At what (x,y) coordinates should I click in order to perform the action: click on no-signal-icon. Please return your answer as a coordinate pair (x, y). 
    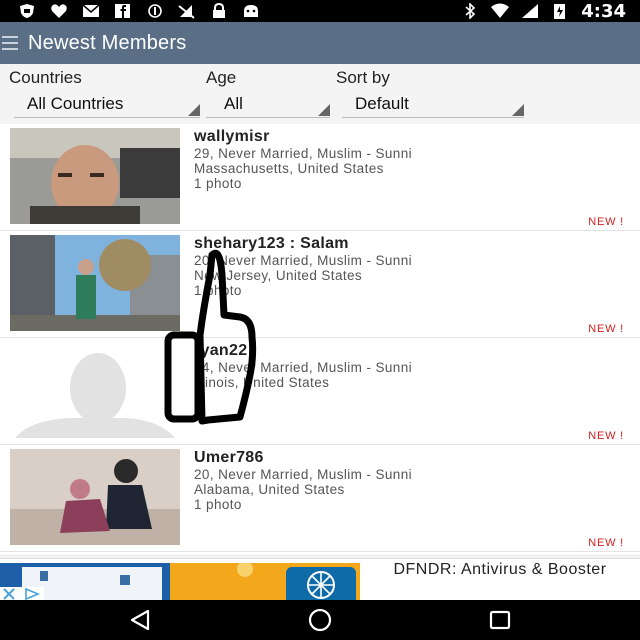
    Looking at the image, I should click on (186, 12).